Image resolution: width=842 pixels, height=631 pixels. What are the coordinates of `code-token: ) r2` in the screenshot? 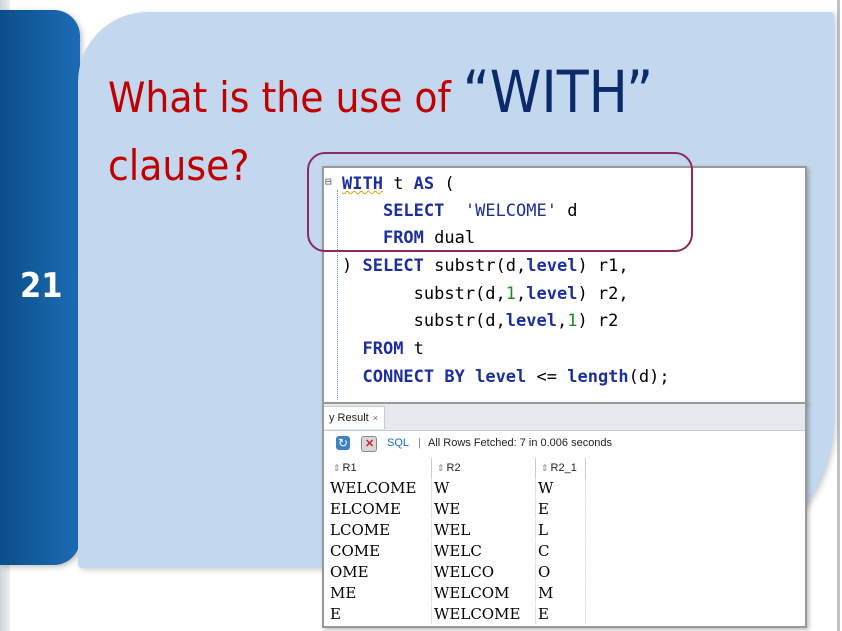 It's located at (598, 321).